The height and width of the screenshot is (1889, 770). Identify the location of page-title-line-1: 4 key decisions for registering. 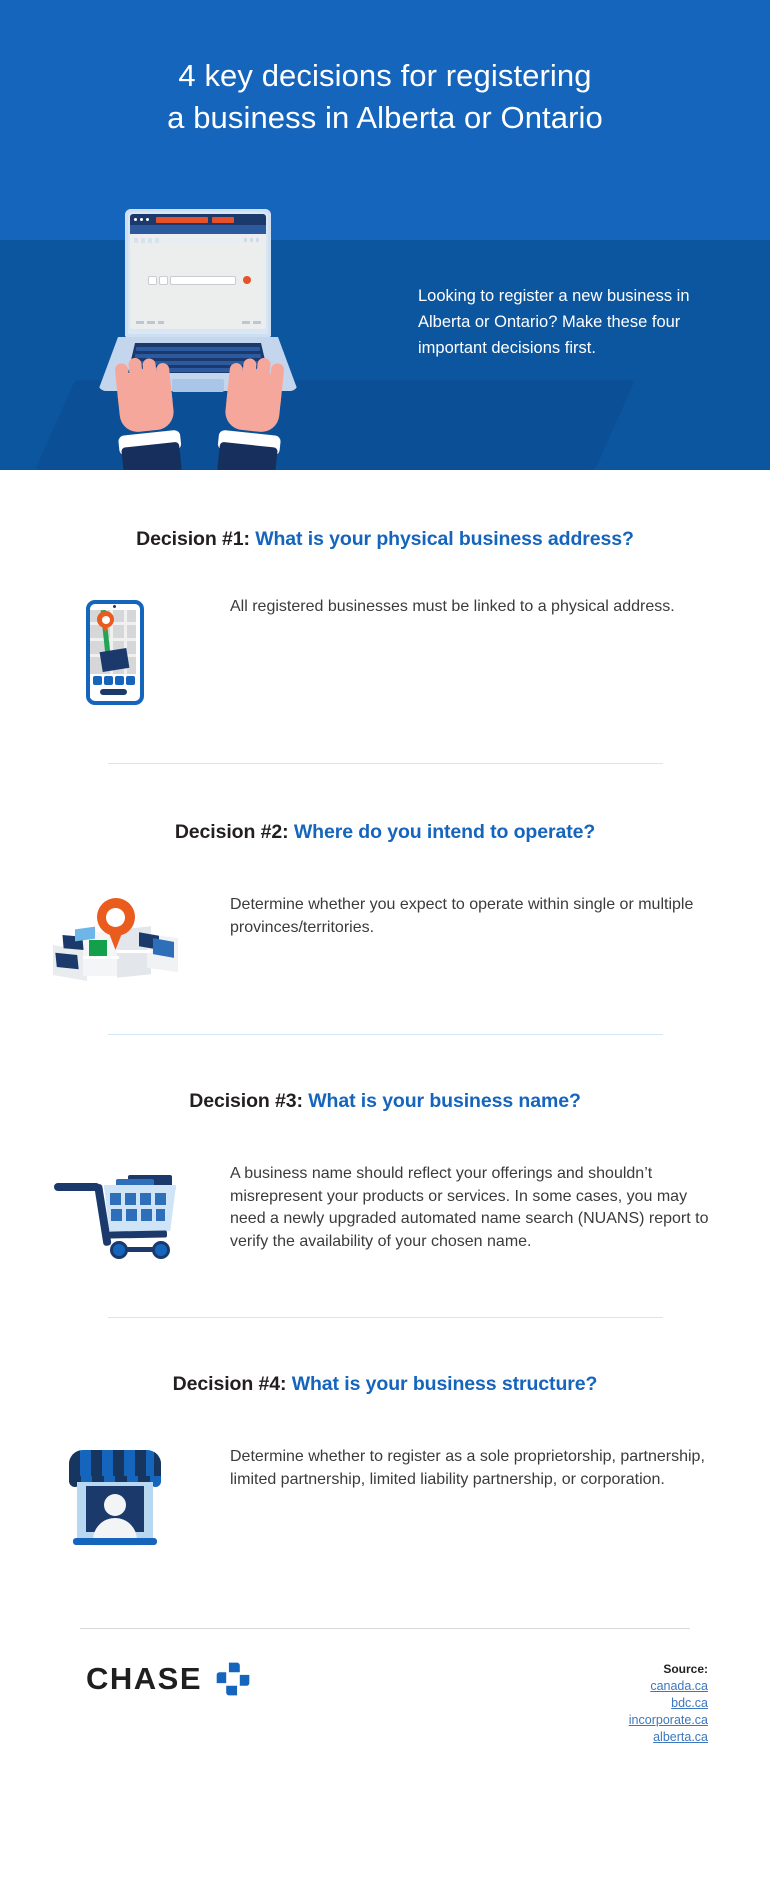
(385, 75).